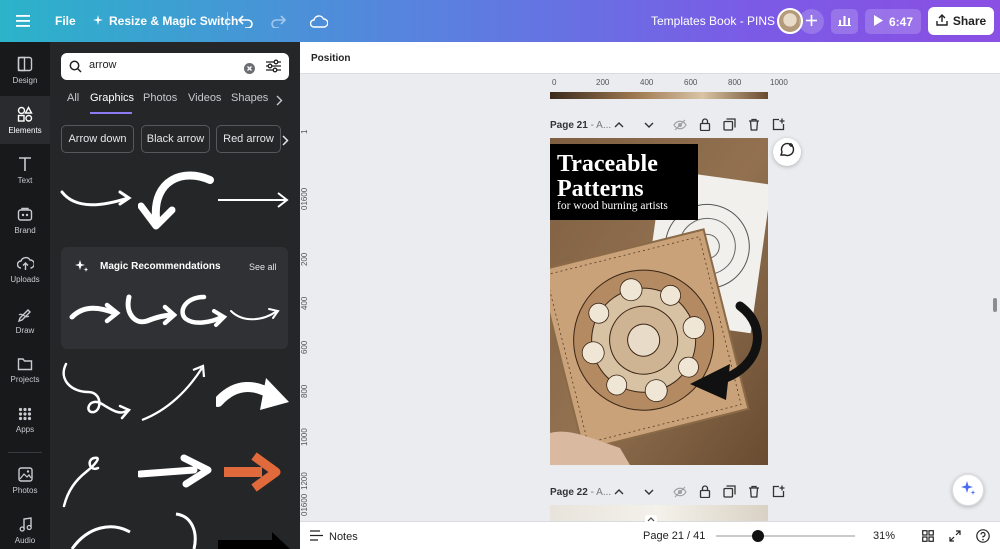 The width and height of the screenshot is (1000, 549). I want to click on search-input, so click(159, 65).